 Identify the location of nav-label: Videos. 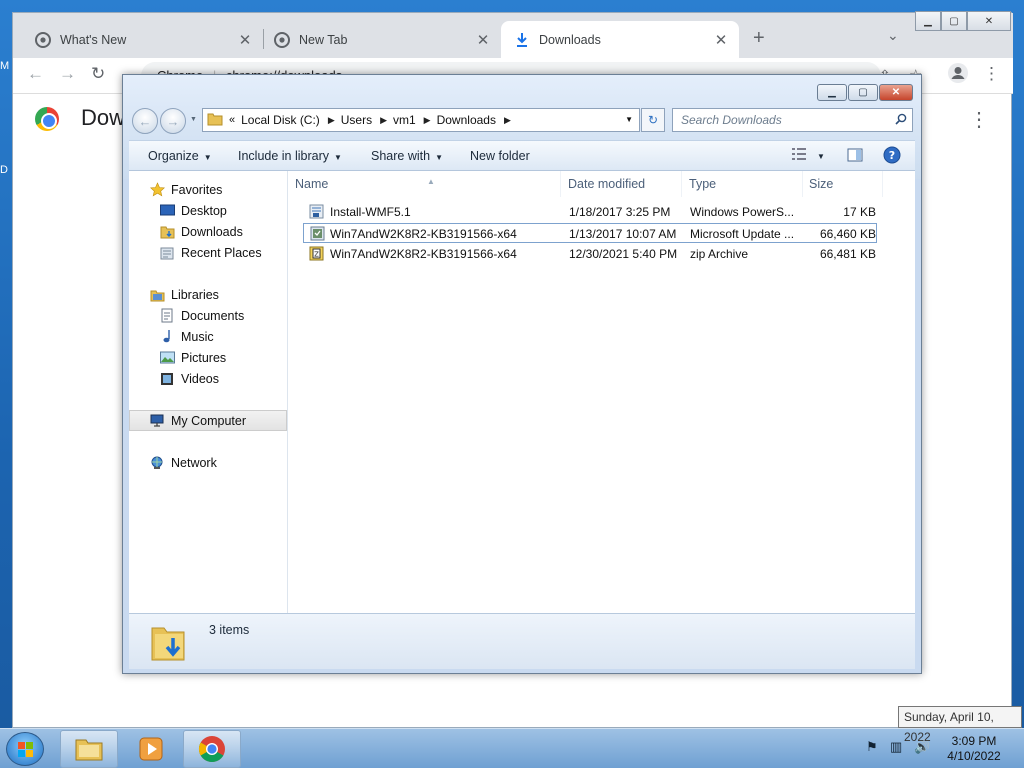
(200, 378).